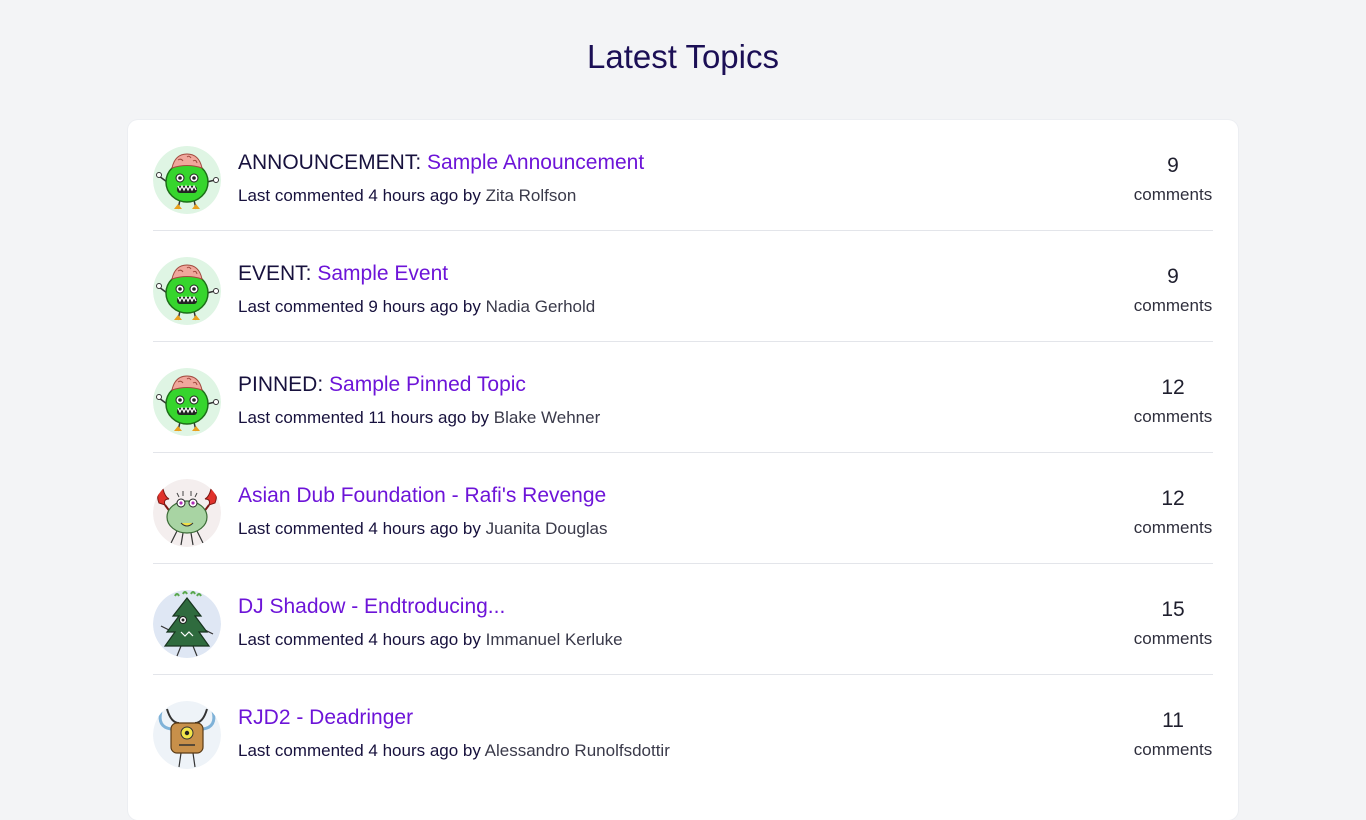 The image size is (1366, 820). I want to click on comment-count-number: 15, so click(1173, 609).